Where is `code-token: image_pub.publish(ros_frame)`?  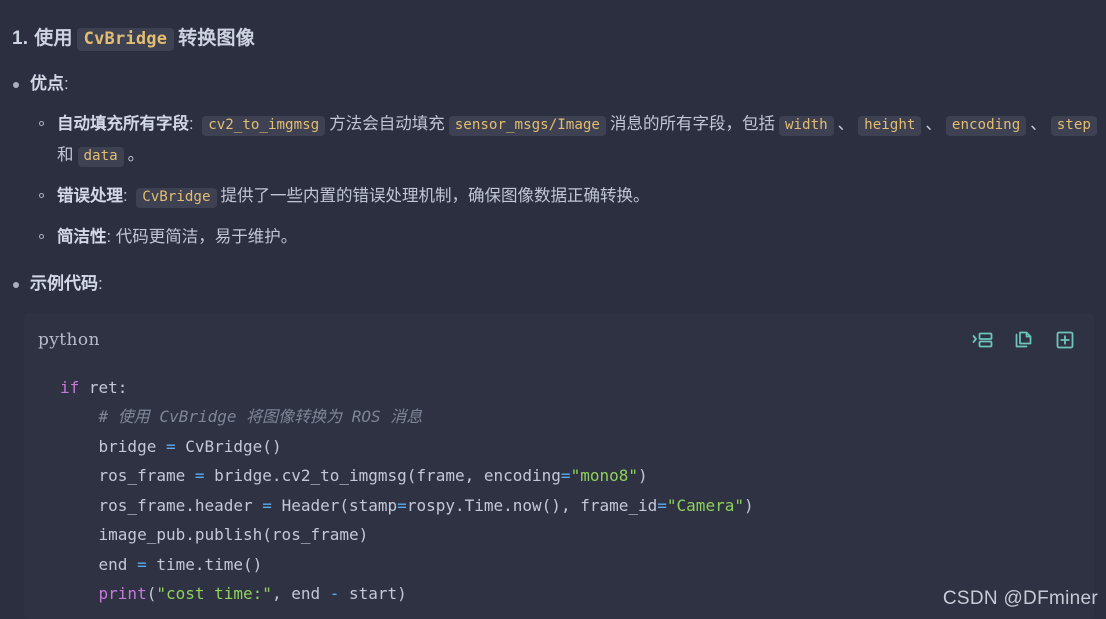 code-token: image_pub.publish(ros_frame) is located at coordinates (214, 535).